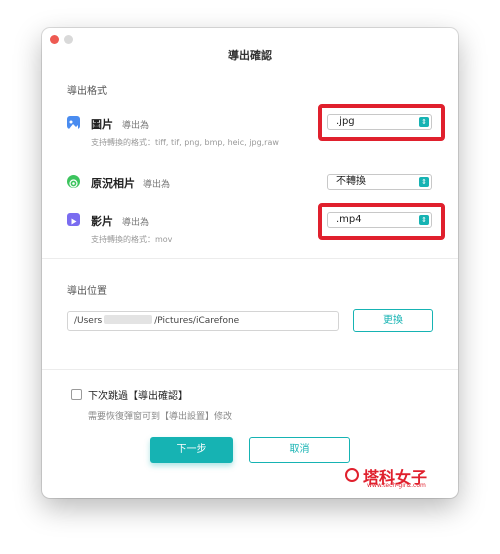  I want to click on format-section-title: 導出格式, so click(87, 91).